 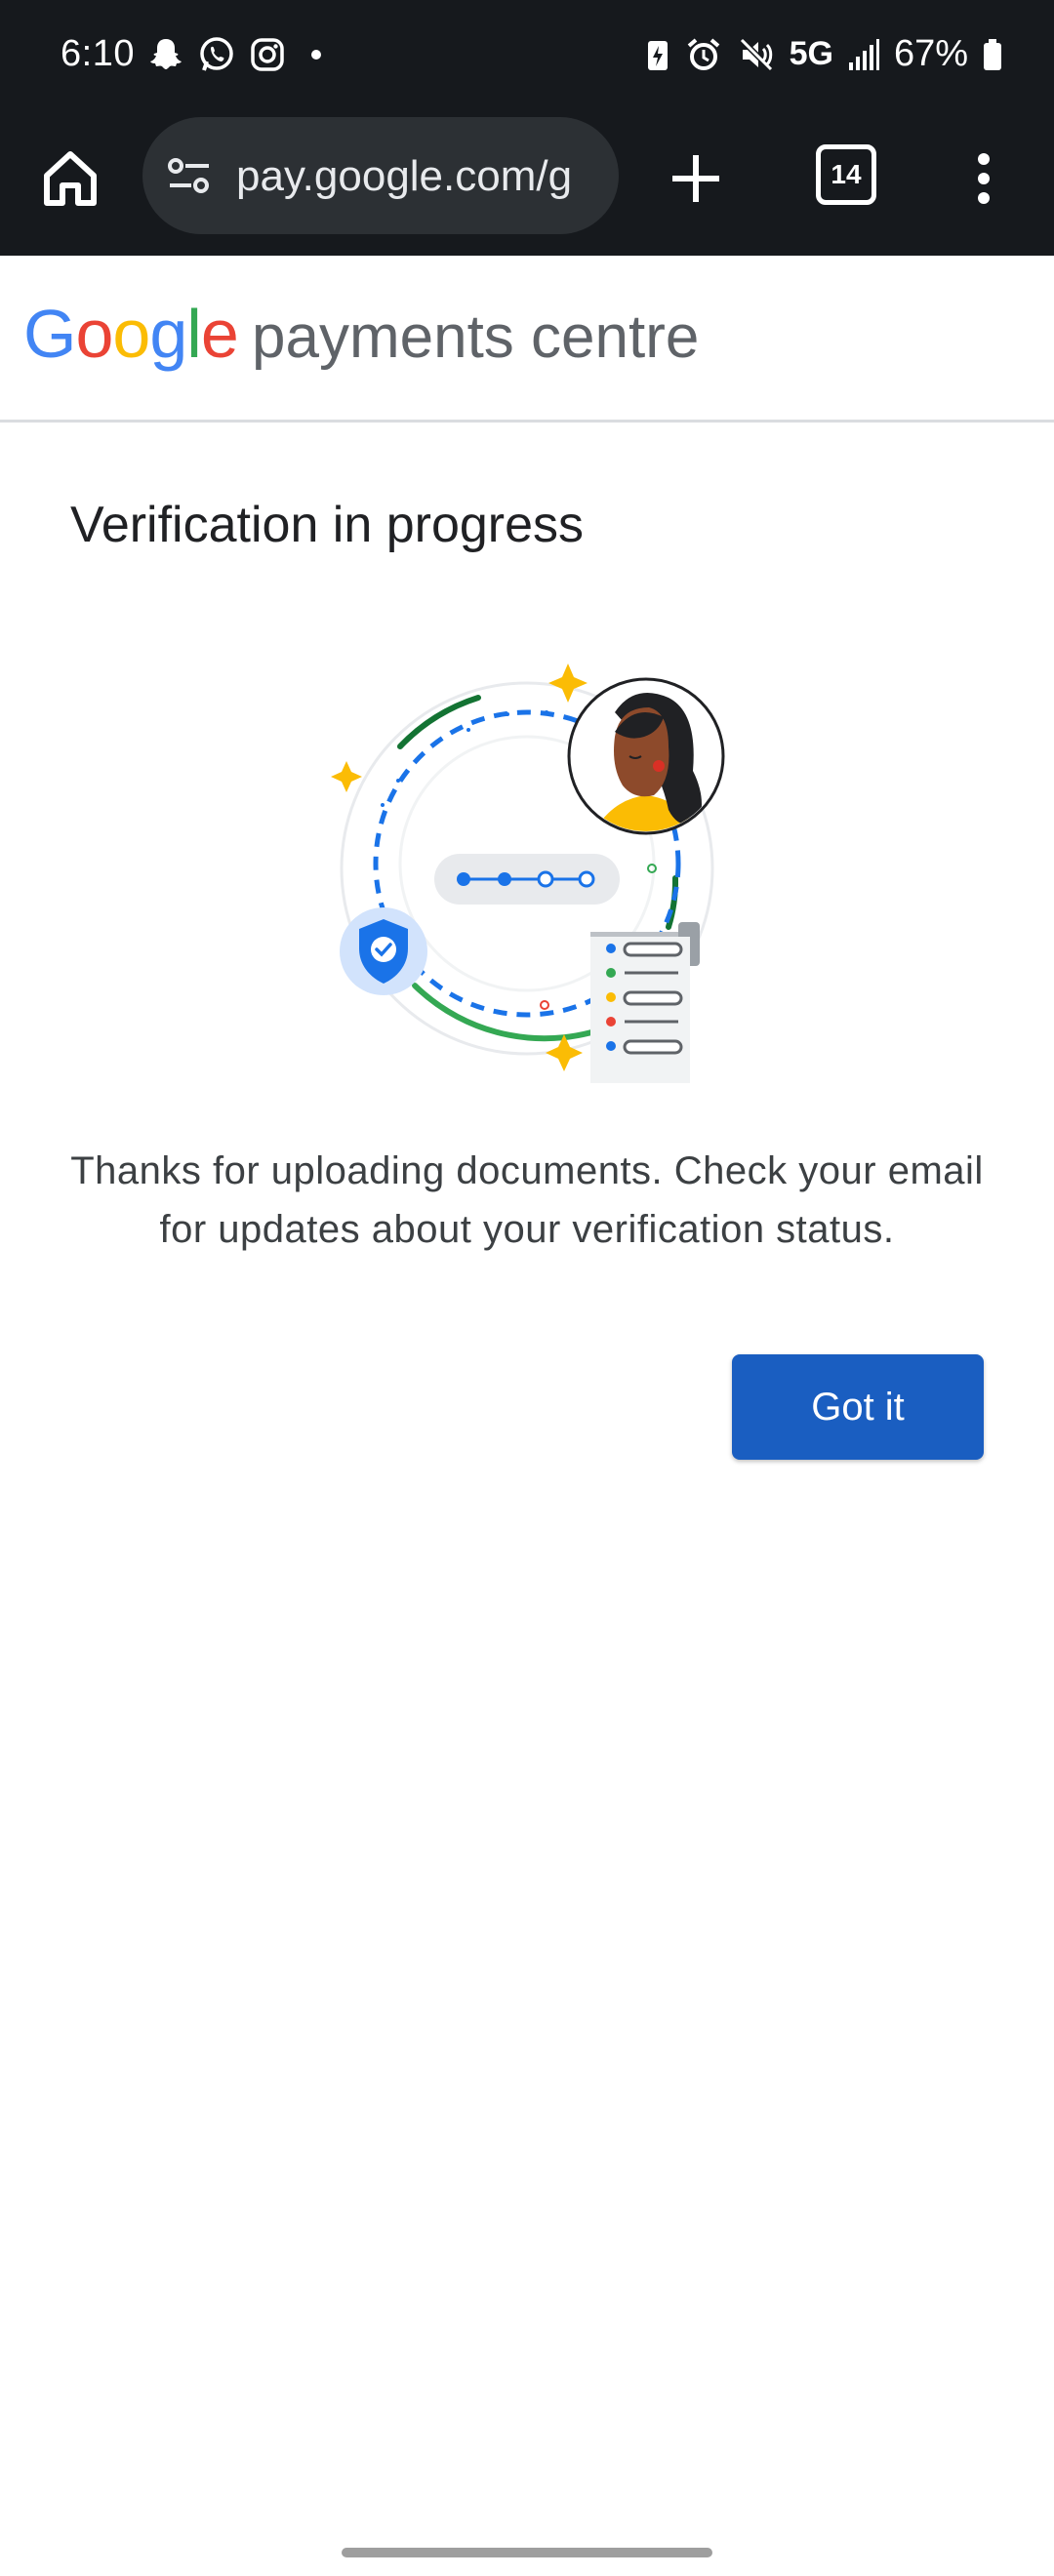 I want to click on site-settings-icon, so click(x=190, y=175).